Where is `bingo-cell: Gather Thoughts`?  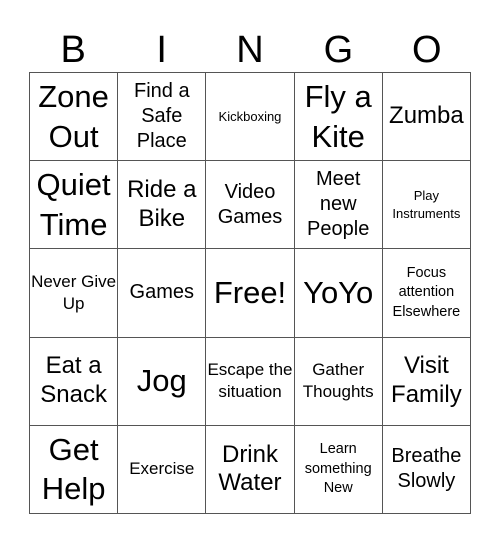 bingo-cell: Gather Thoughts is located at coordinates (338, 381).